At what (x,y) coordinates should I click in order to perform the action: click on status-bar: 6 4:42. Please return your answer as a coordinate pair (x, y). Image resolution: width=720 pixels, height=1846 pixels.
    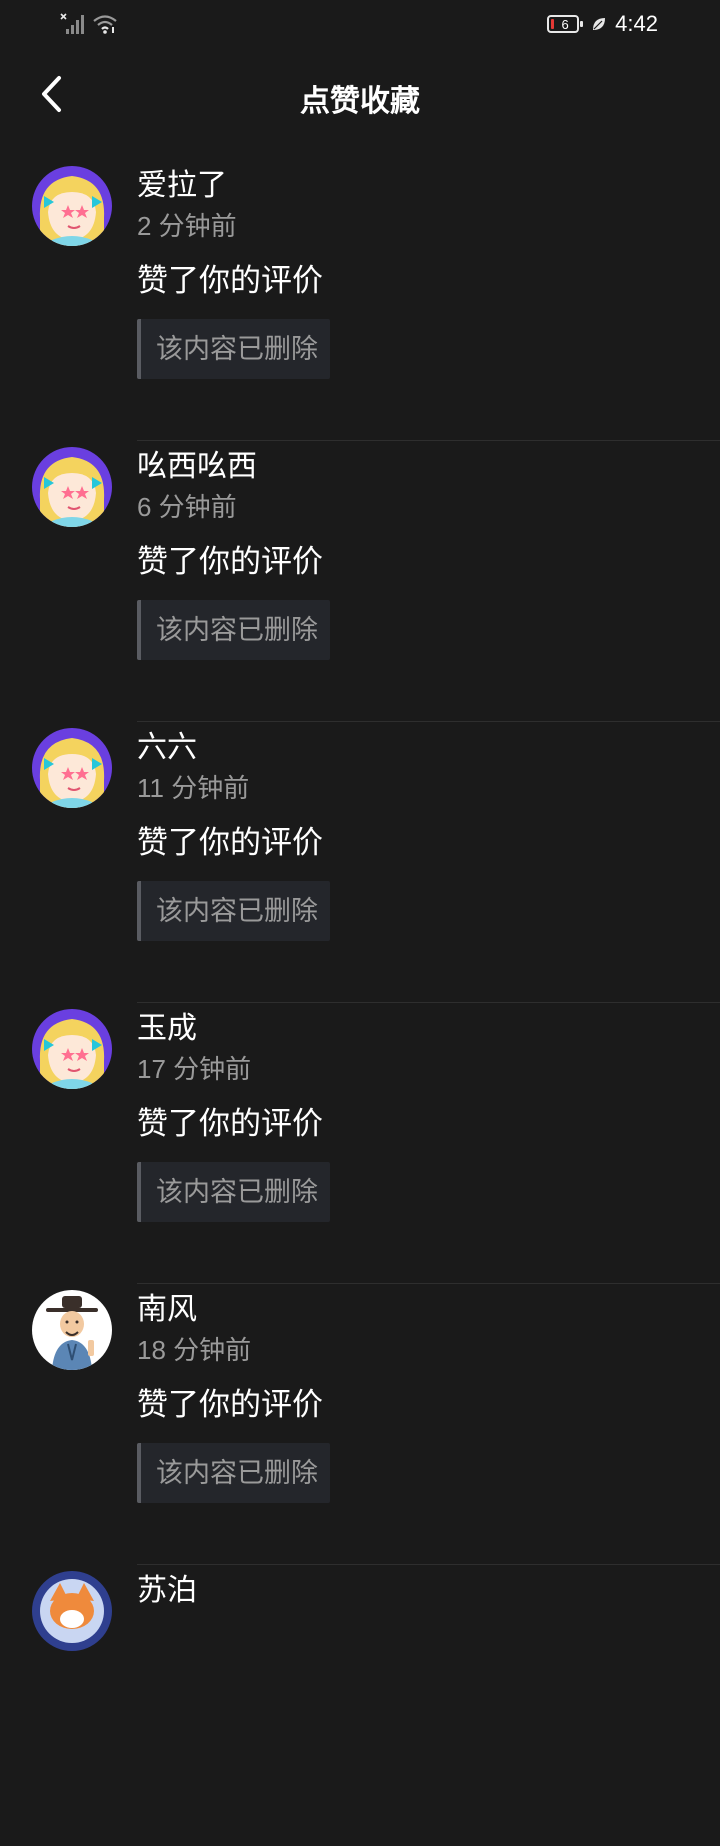
    Looking at the image, I should click on (360, 24).